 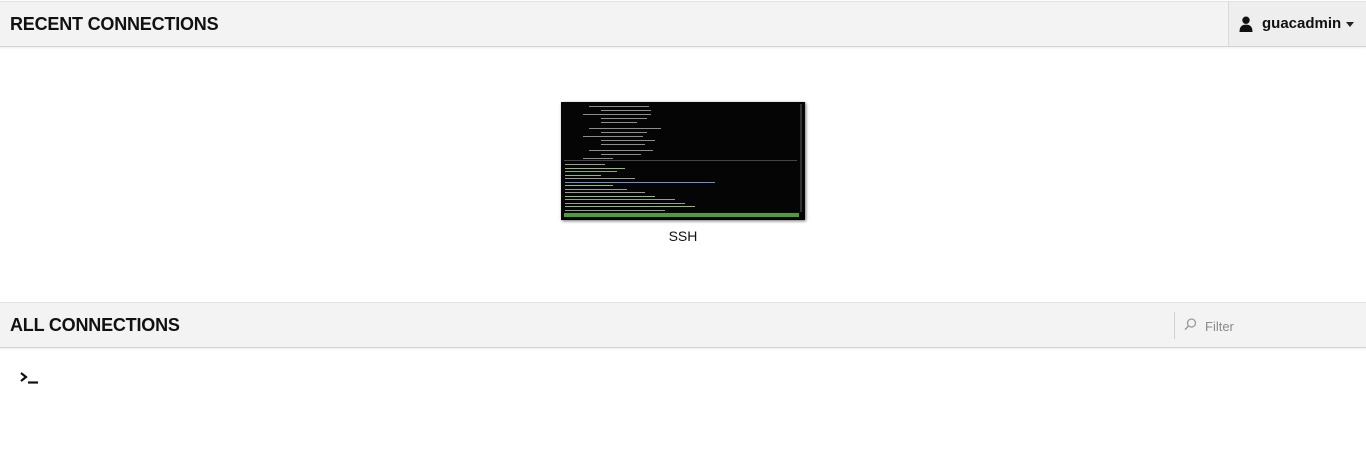 What do you see at coordinates (801, 158) in the screenshot?
I see `thumbnail-scrollbar` at bounding box center [801, 158].